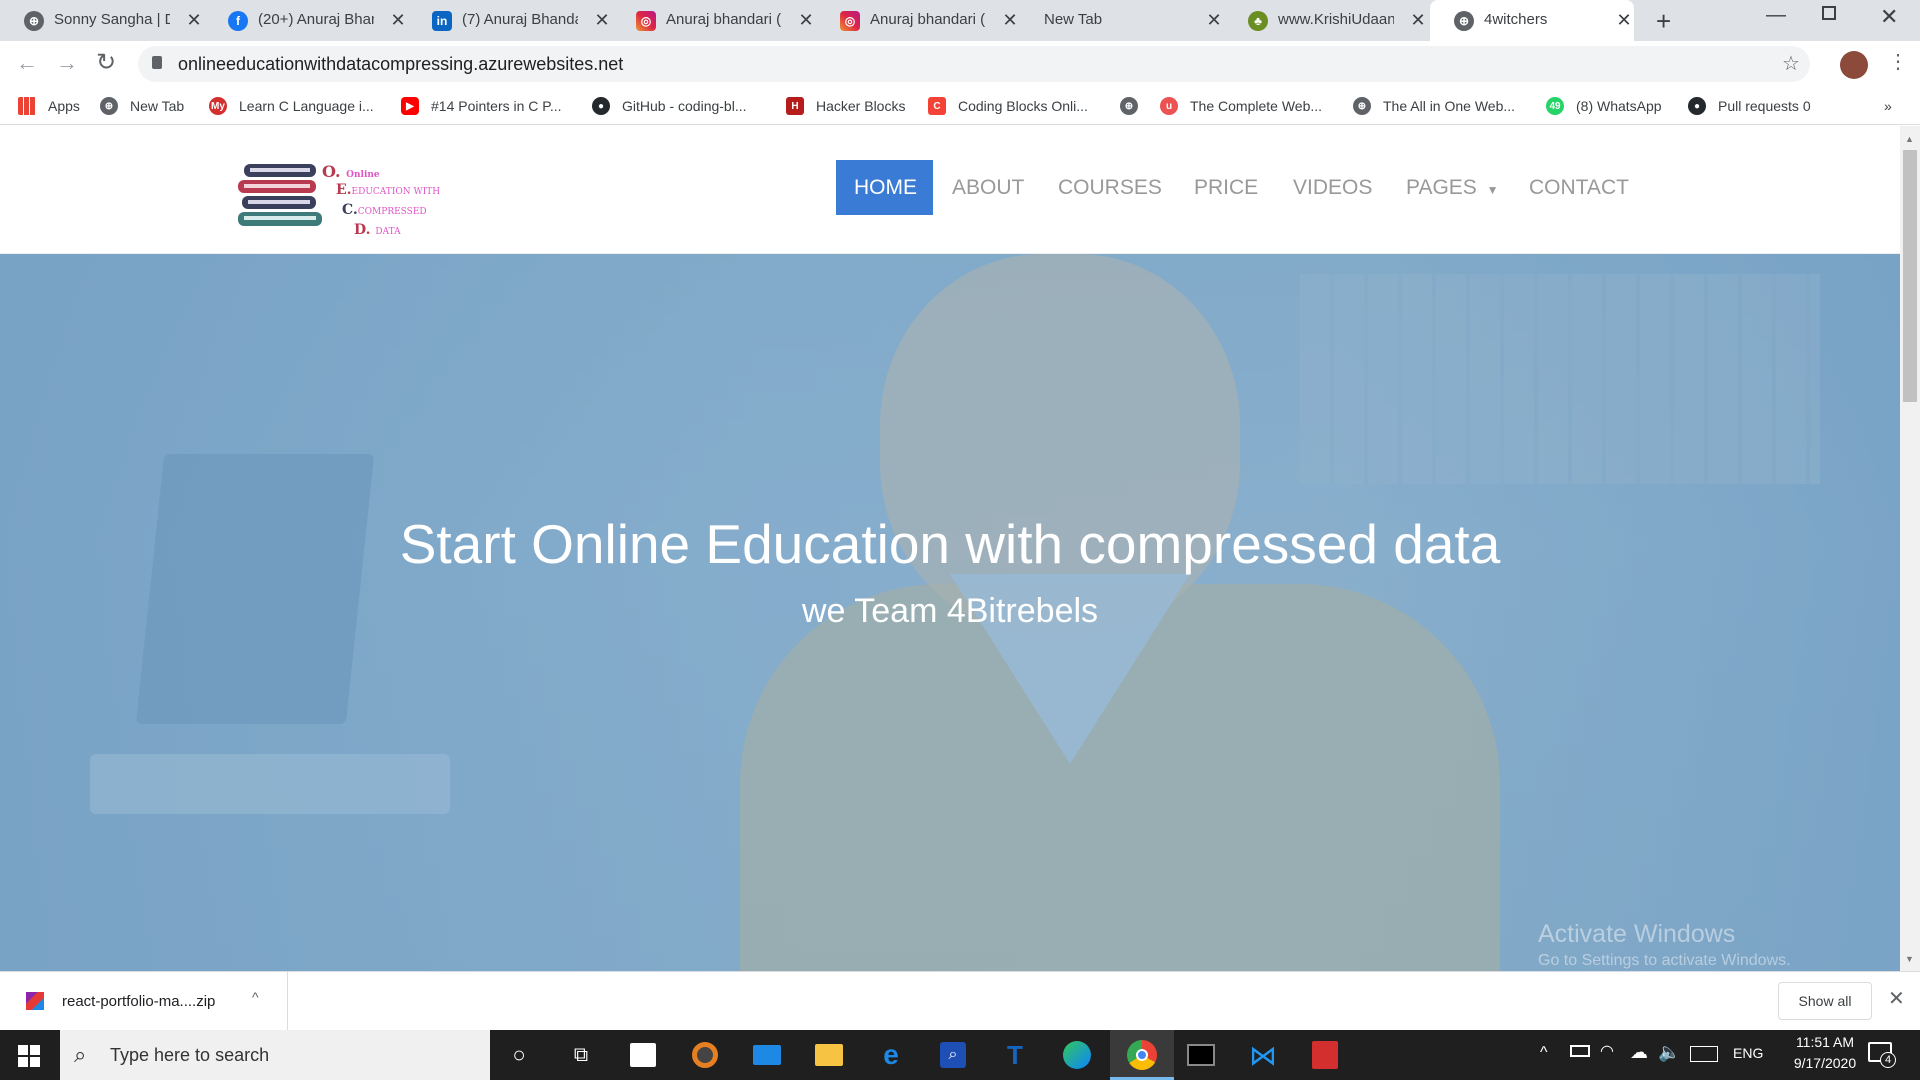 This screenshot has height=1080, width=1920. What do you see at coordinates (918, 20) in the screenshot?
I see `tab-instagram-2: ◎ Anuraj bhandari (@ ✕` at bounding box center [918, 20].